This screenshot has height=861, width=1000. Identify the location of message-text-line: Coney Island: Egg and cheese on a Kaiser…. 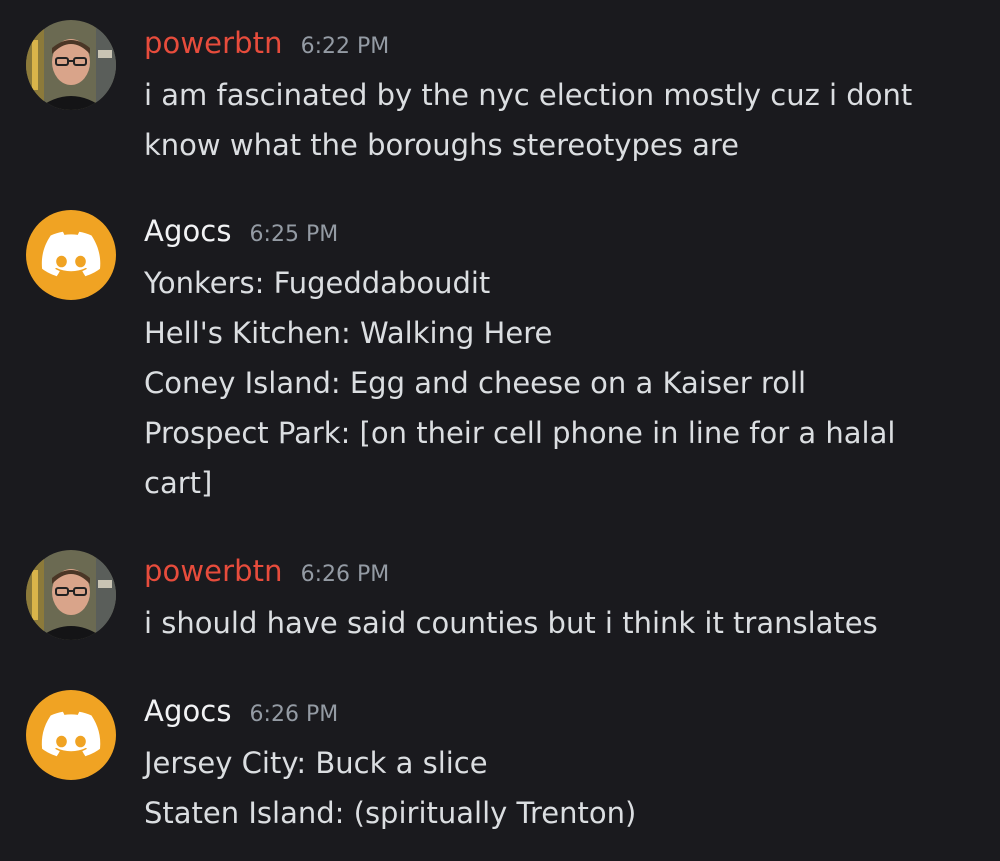
(475, 383).